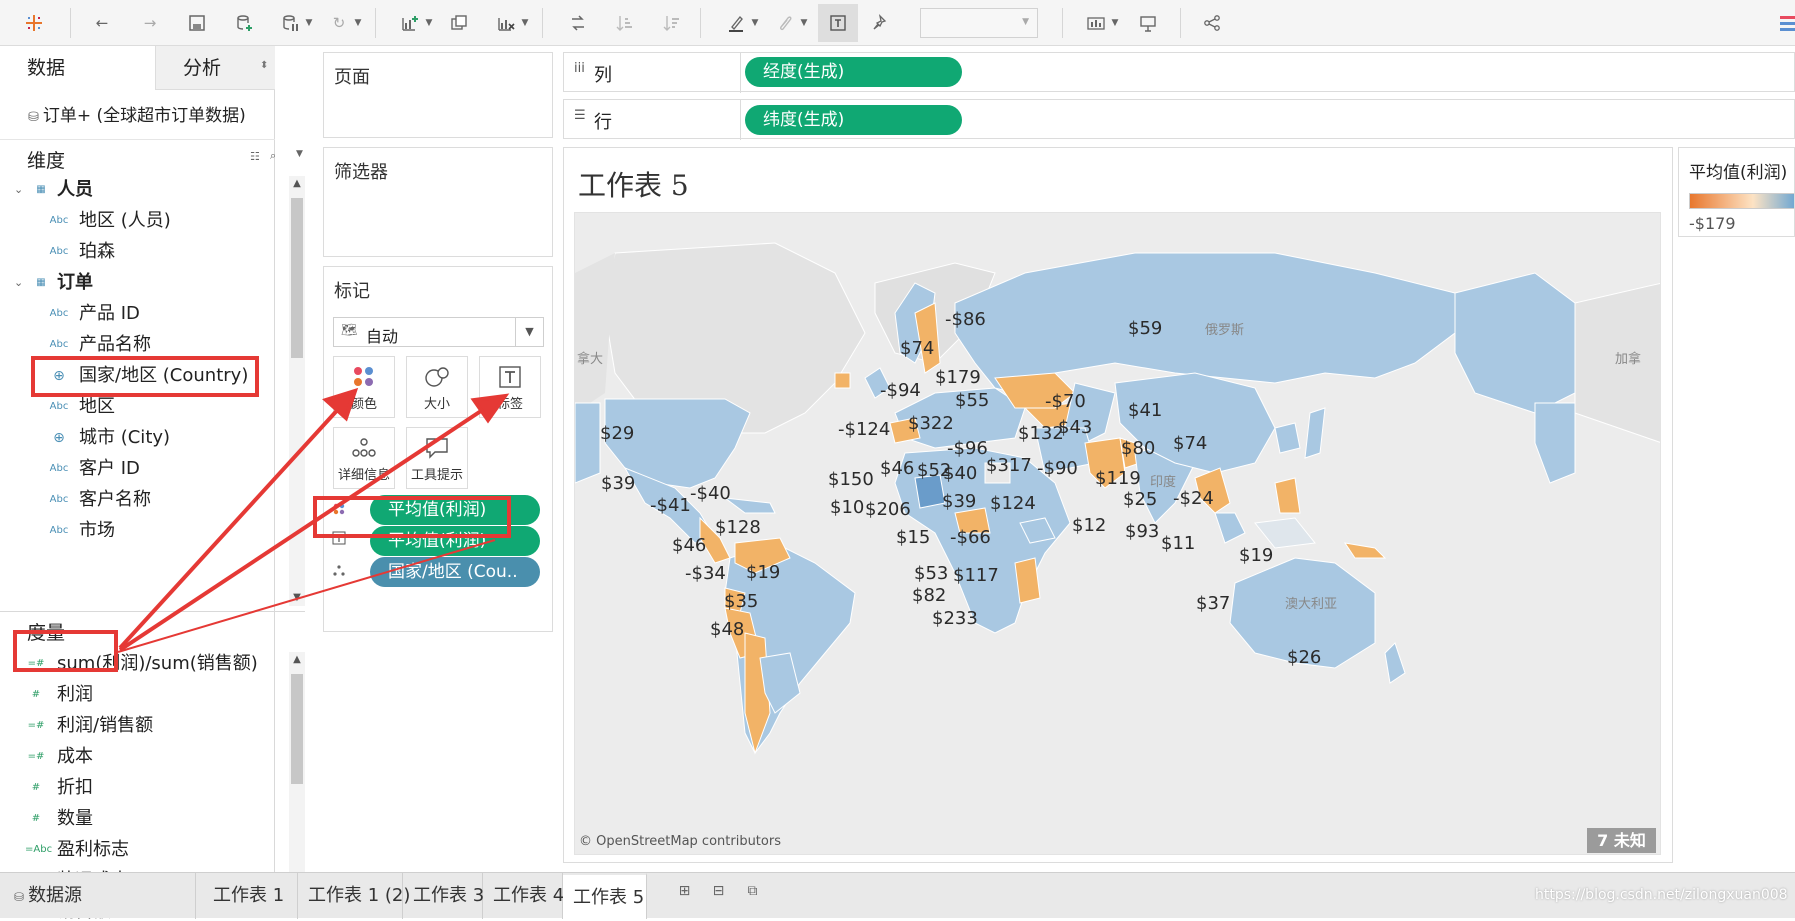 This screenshot has height=921, width=1795. What do you see at coordinates (1148, 23) in the screenshot?
I see `presentation-mode-icon` at bounding box center [1148, 23].